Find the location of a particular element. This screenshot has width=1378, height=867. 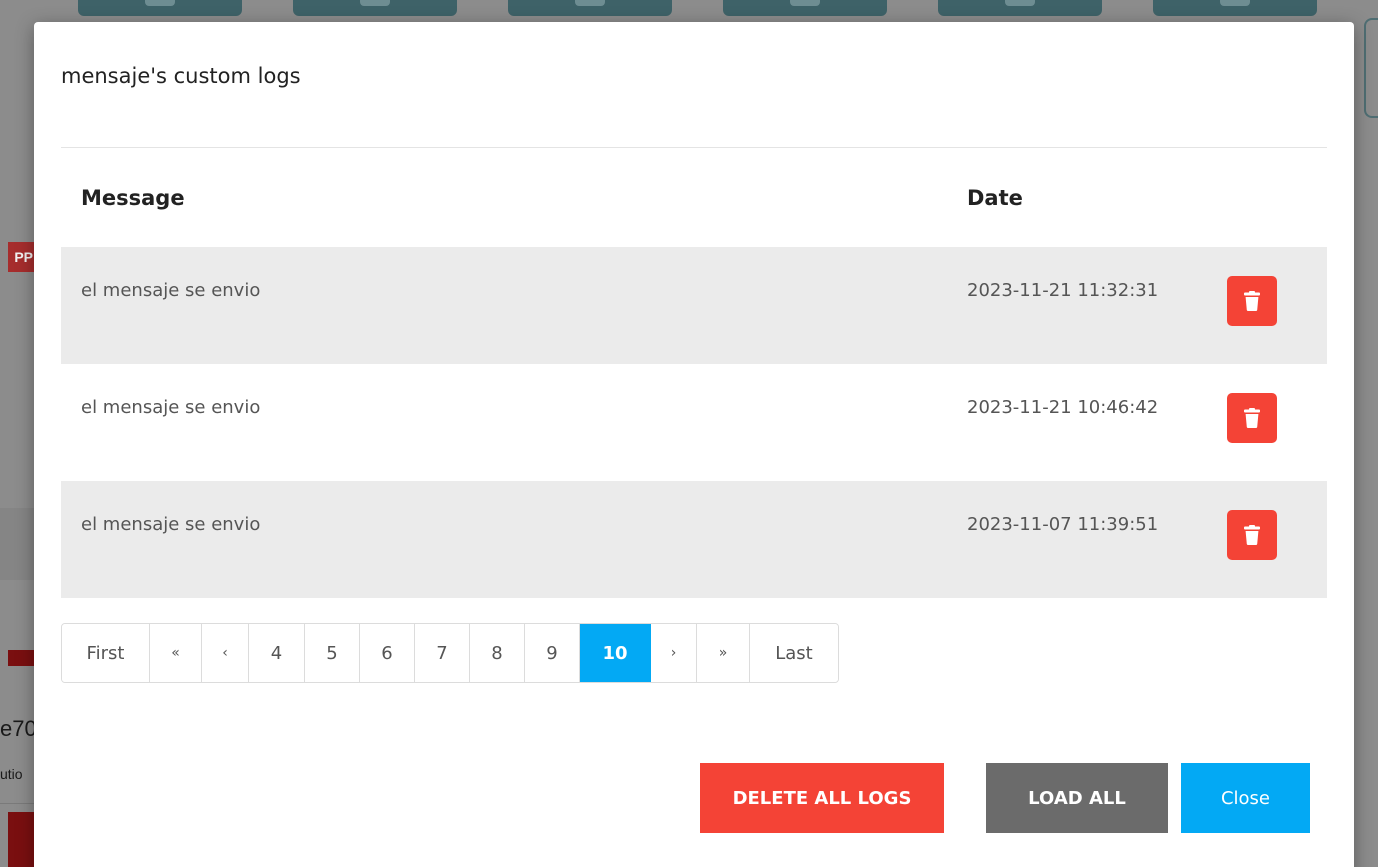

pagination-next: › is located at coordinates (674, 653).